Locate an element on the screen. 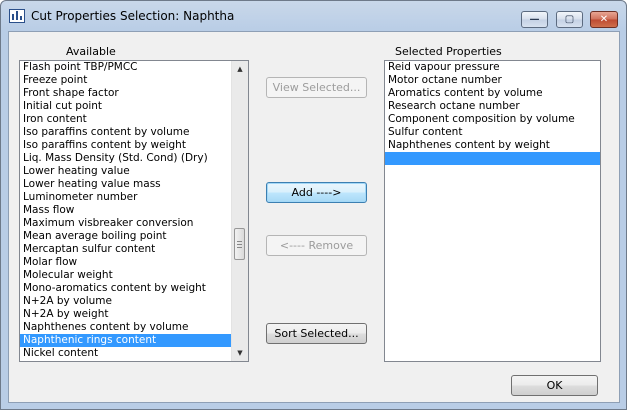  available-list-item: Mono-aromatics content by weight is located at coordinates (134, 288).